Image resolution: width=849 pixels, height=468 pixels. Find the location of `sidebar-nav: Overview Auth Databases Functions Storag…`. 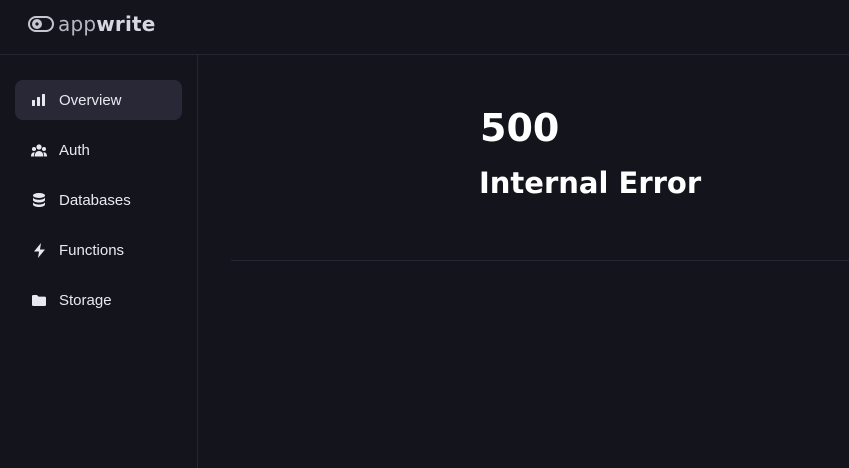

sidebar-nav: Overview Auth Databases Functions Storag… is located at coordinates (98, 205).